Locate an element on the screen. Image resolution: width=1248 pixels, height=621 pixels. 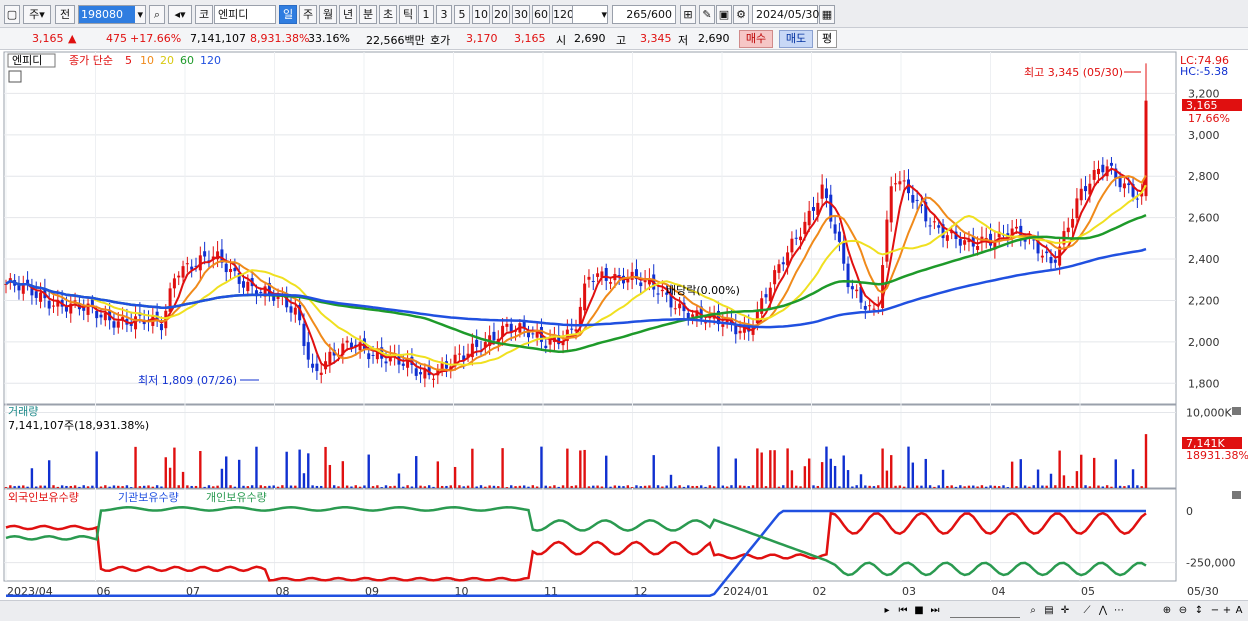
trend-icon: ⟋ is located at coordinates (1087, 611).